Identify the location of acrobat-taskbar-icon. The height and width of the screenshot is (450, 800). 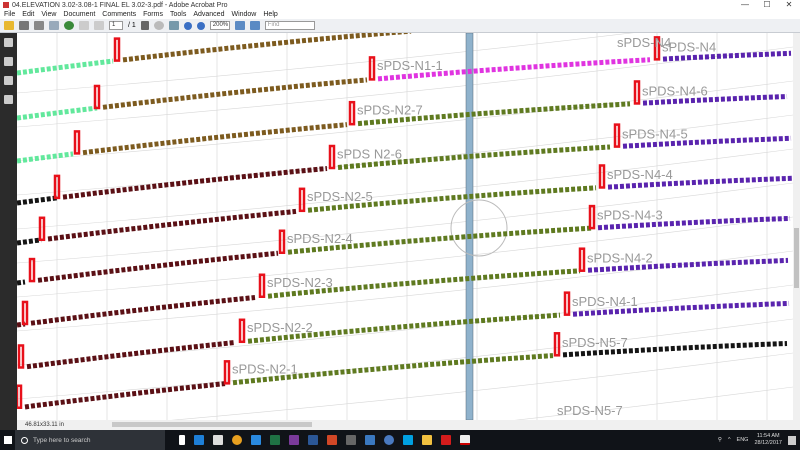
(465, 440).